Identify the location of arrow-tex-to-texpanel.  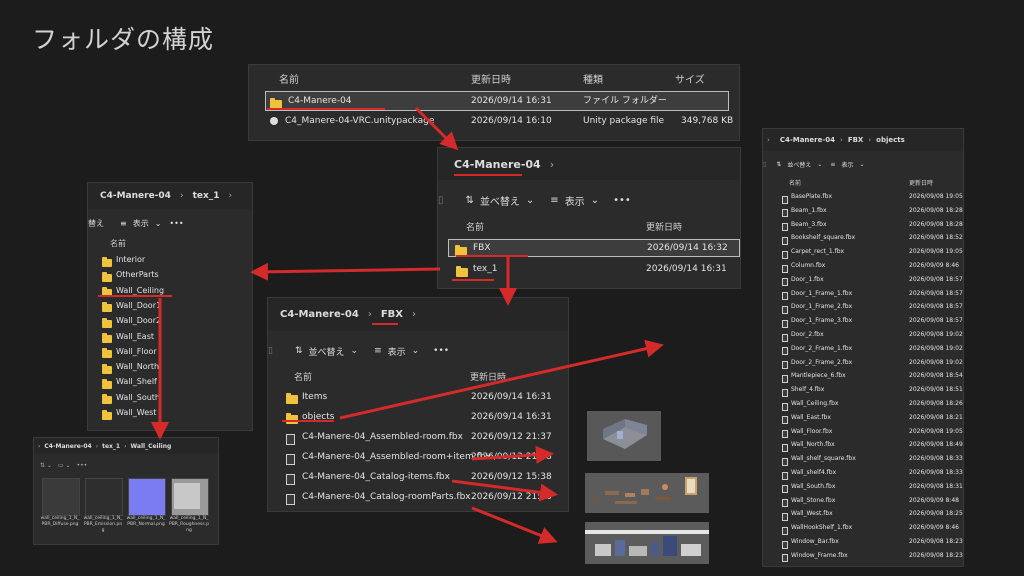
(345, 271).